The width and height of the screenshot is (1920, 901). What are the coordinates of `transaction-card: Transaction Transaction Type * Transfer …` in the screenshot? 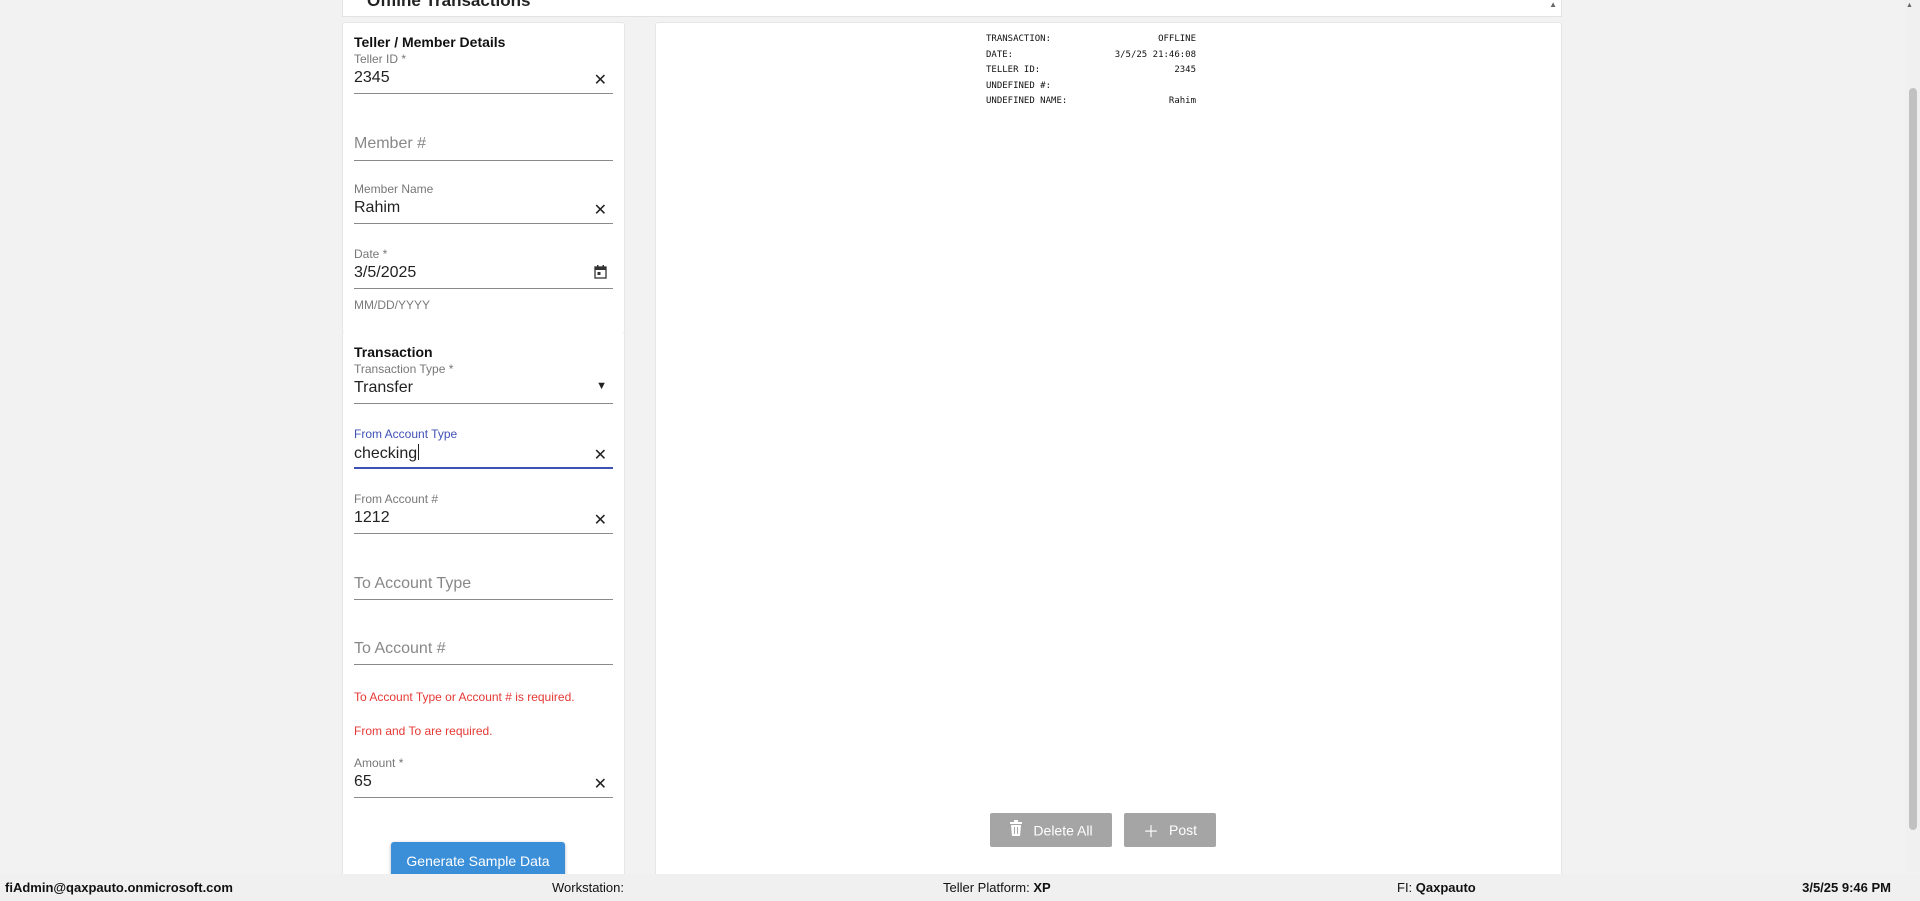 It's located at (483, 607).